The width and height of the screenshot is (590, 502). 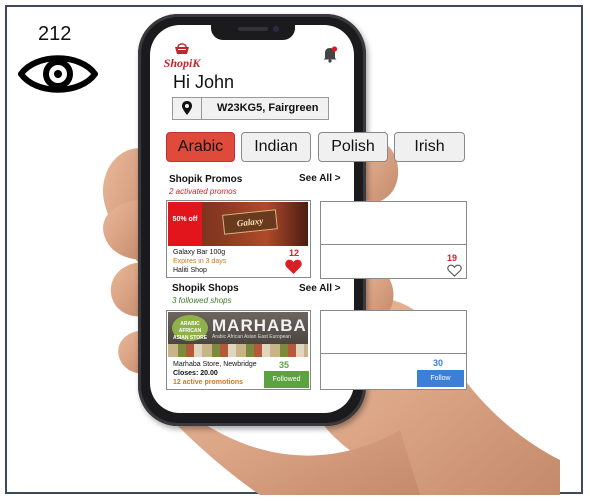 I want to click on promo-card-placeholder: 19, so click(x=393, y=240).